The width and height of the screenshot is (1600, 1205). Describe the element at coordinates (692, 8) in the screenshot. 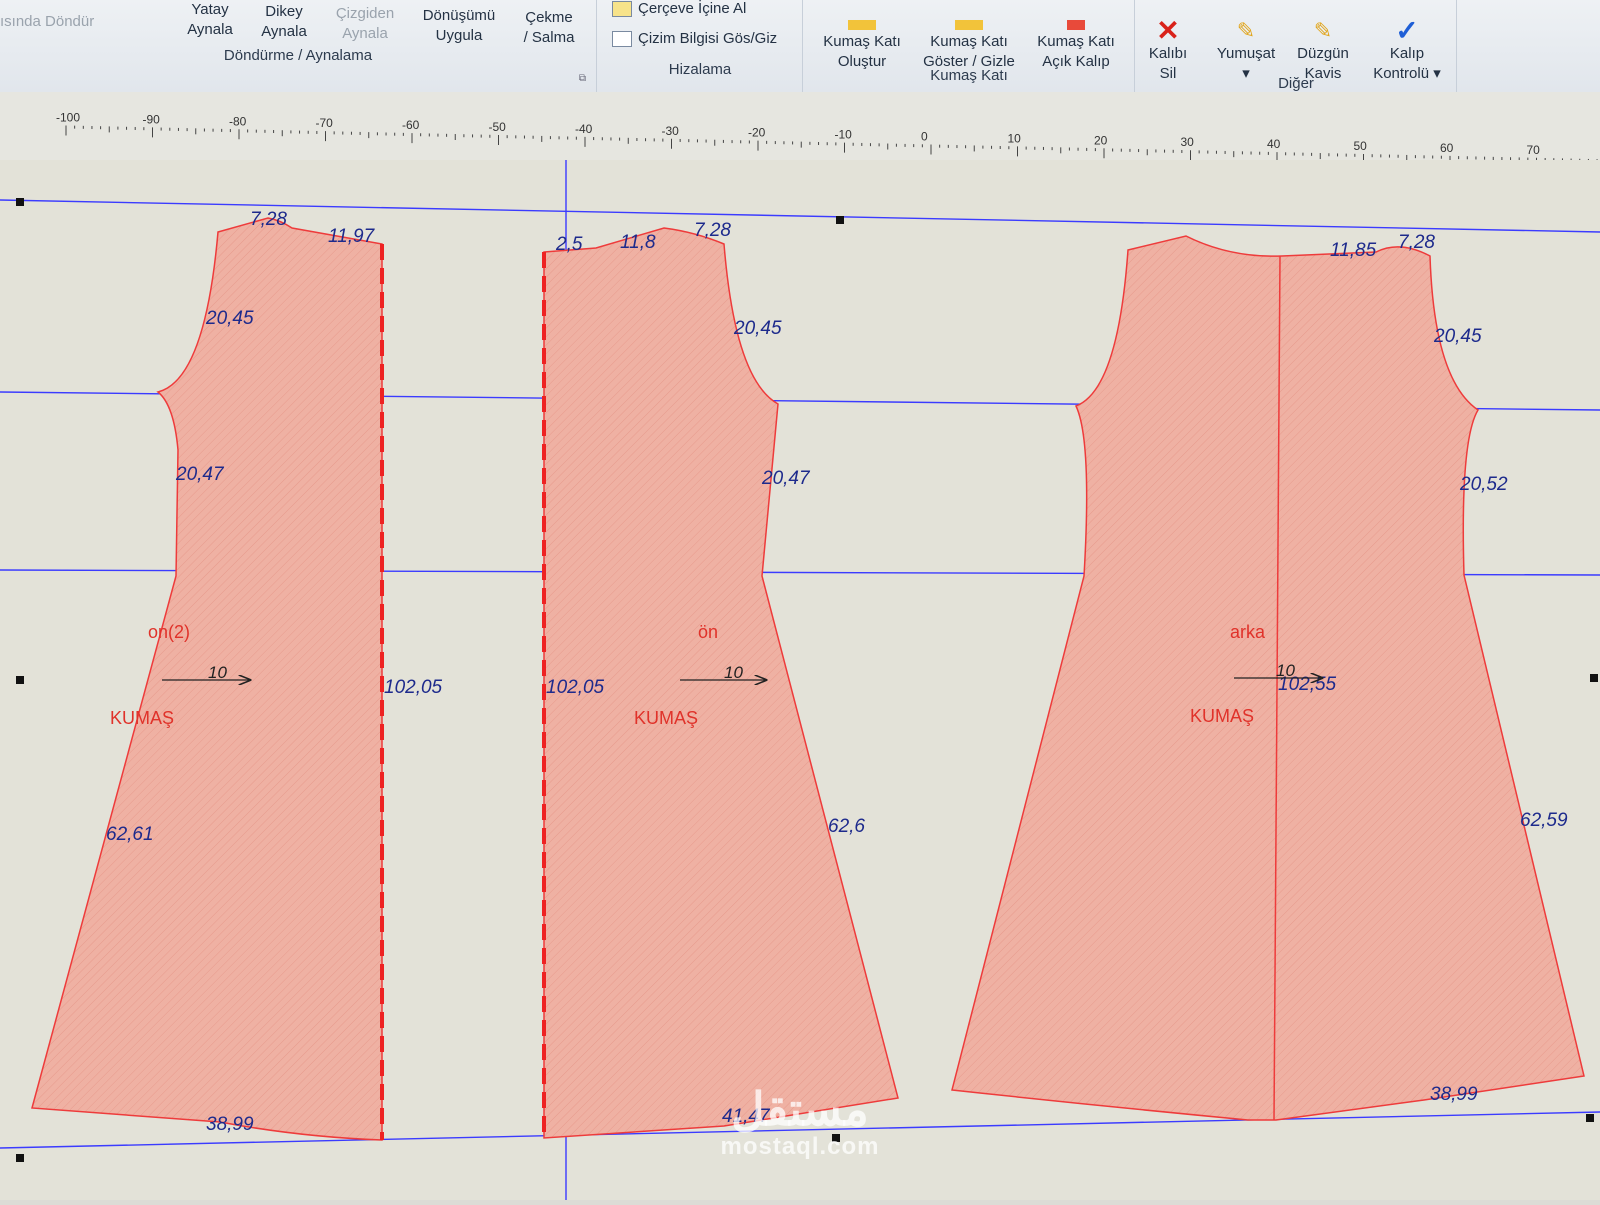

I see `fit-frame-label: Çerçeve İçine Al` at that location.